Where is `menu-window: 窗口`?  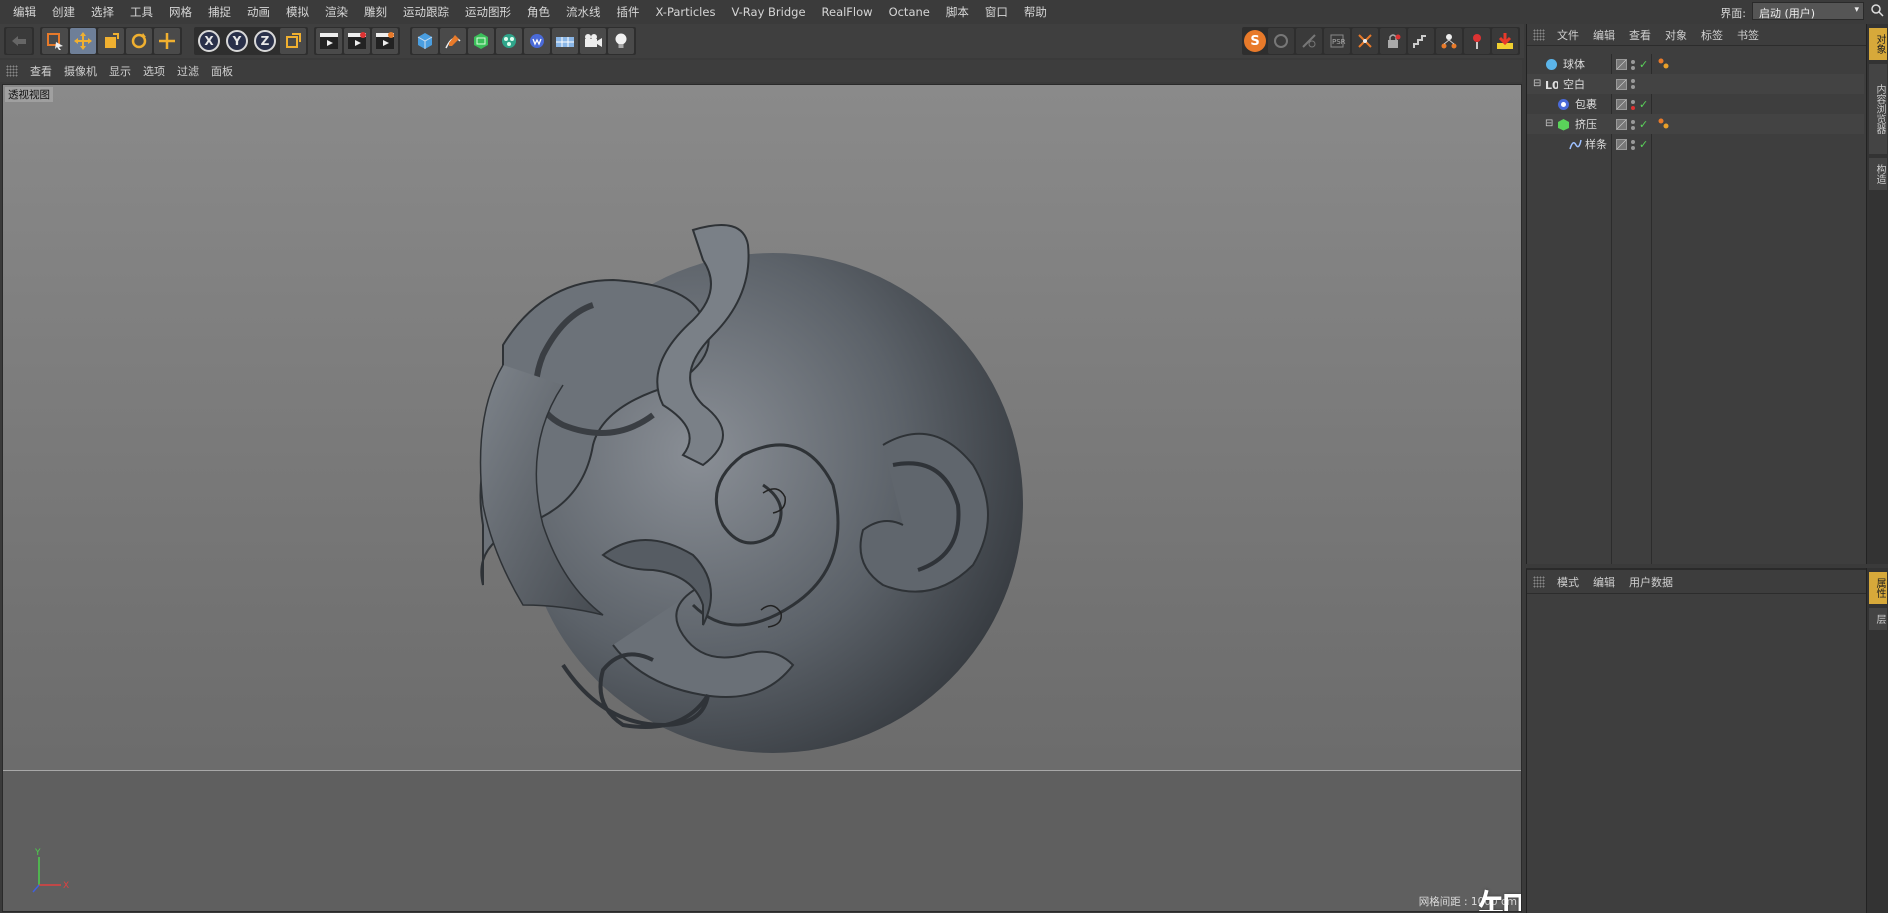
menu-window: 窗口 is located at coordinates (997, 12).